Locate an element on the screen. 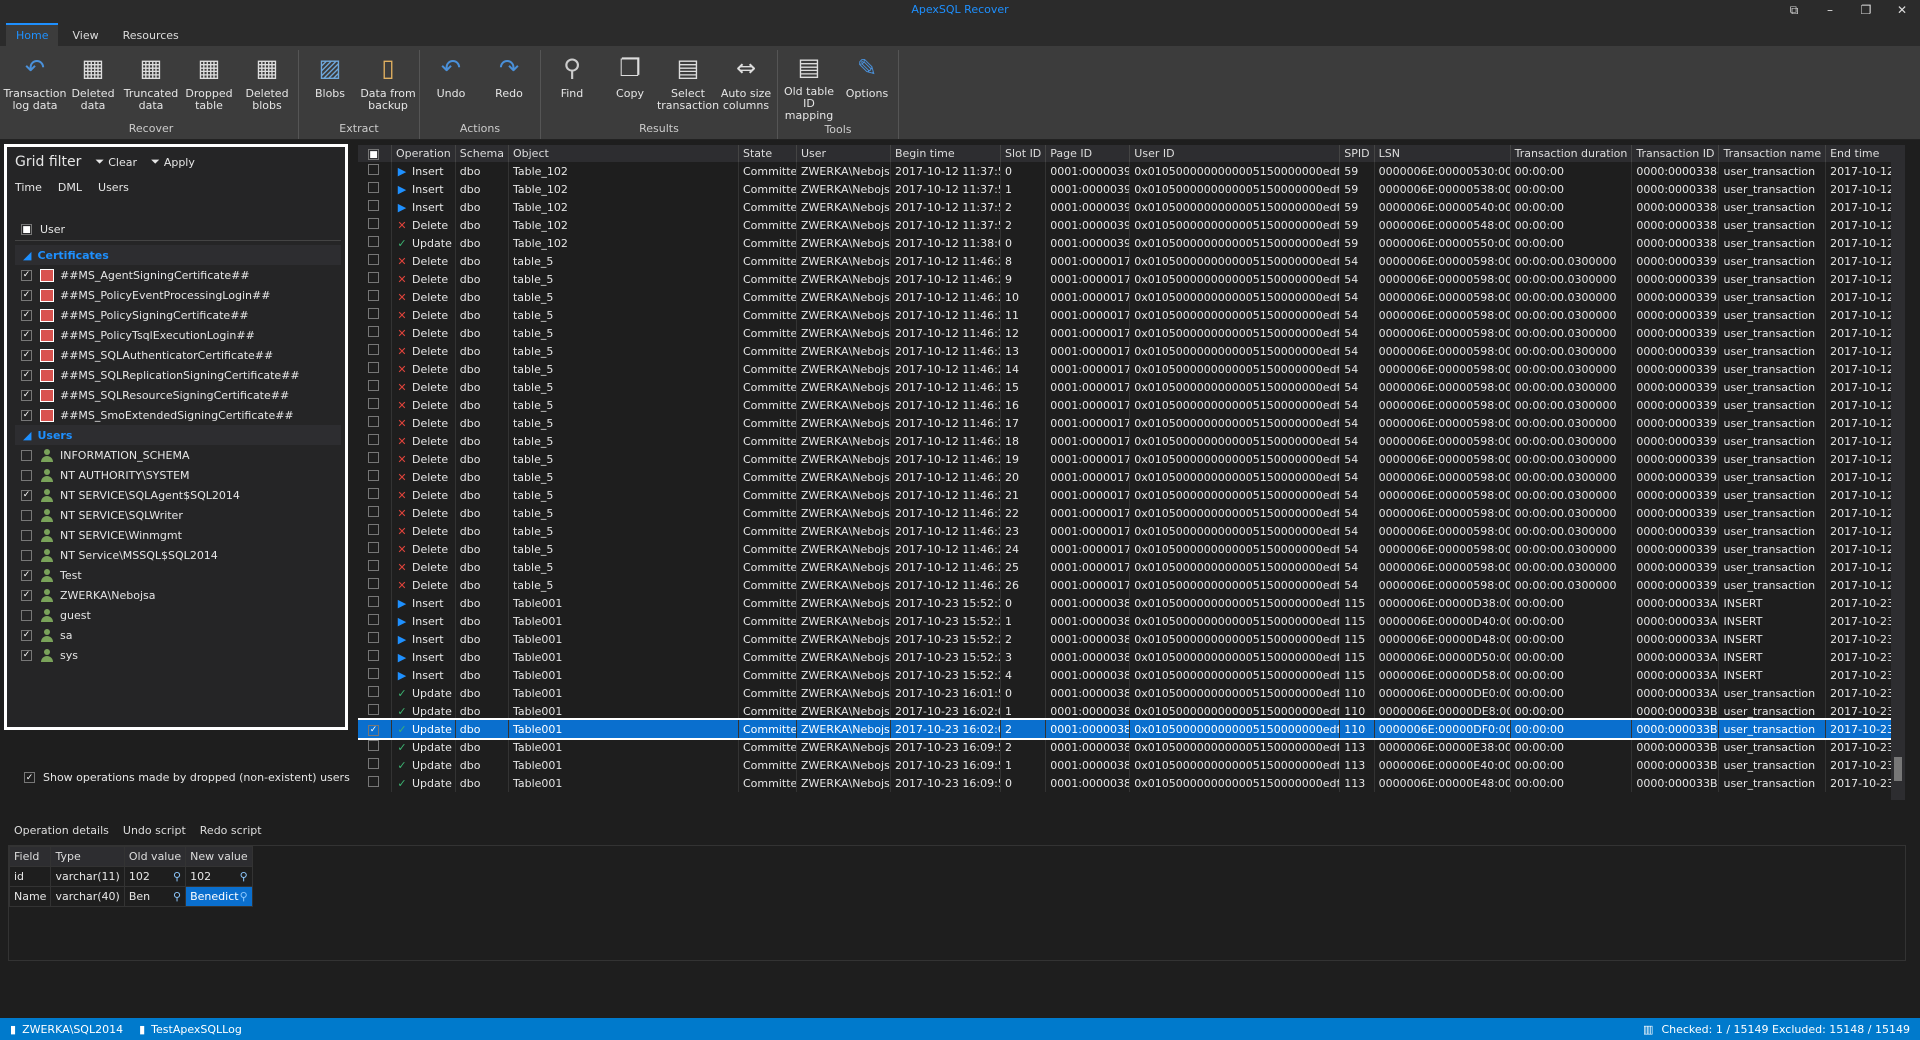 The image size is (1920, 1040). user-item: NT SERVICE\SQLWriter is located at coordinates (178, 515).